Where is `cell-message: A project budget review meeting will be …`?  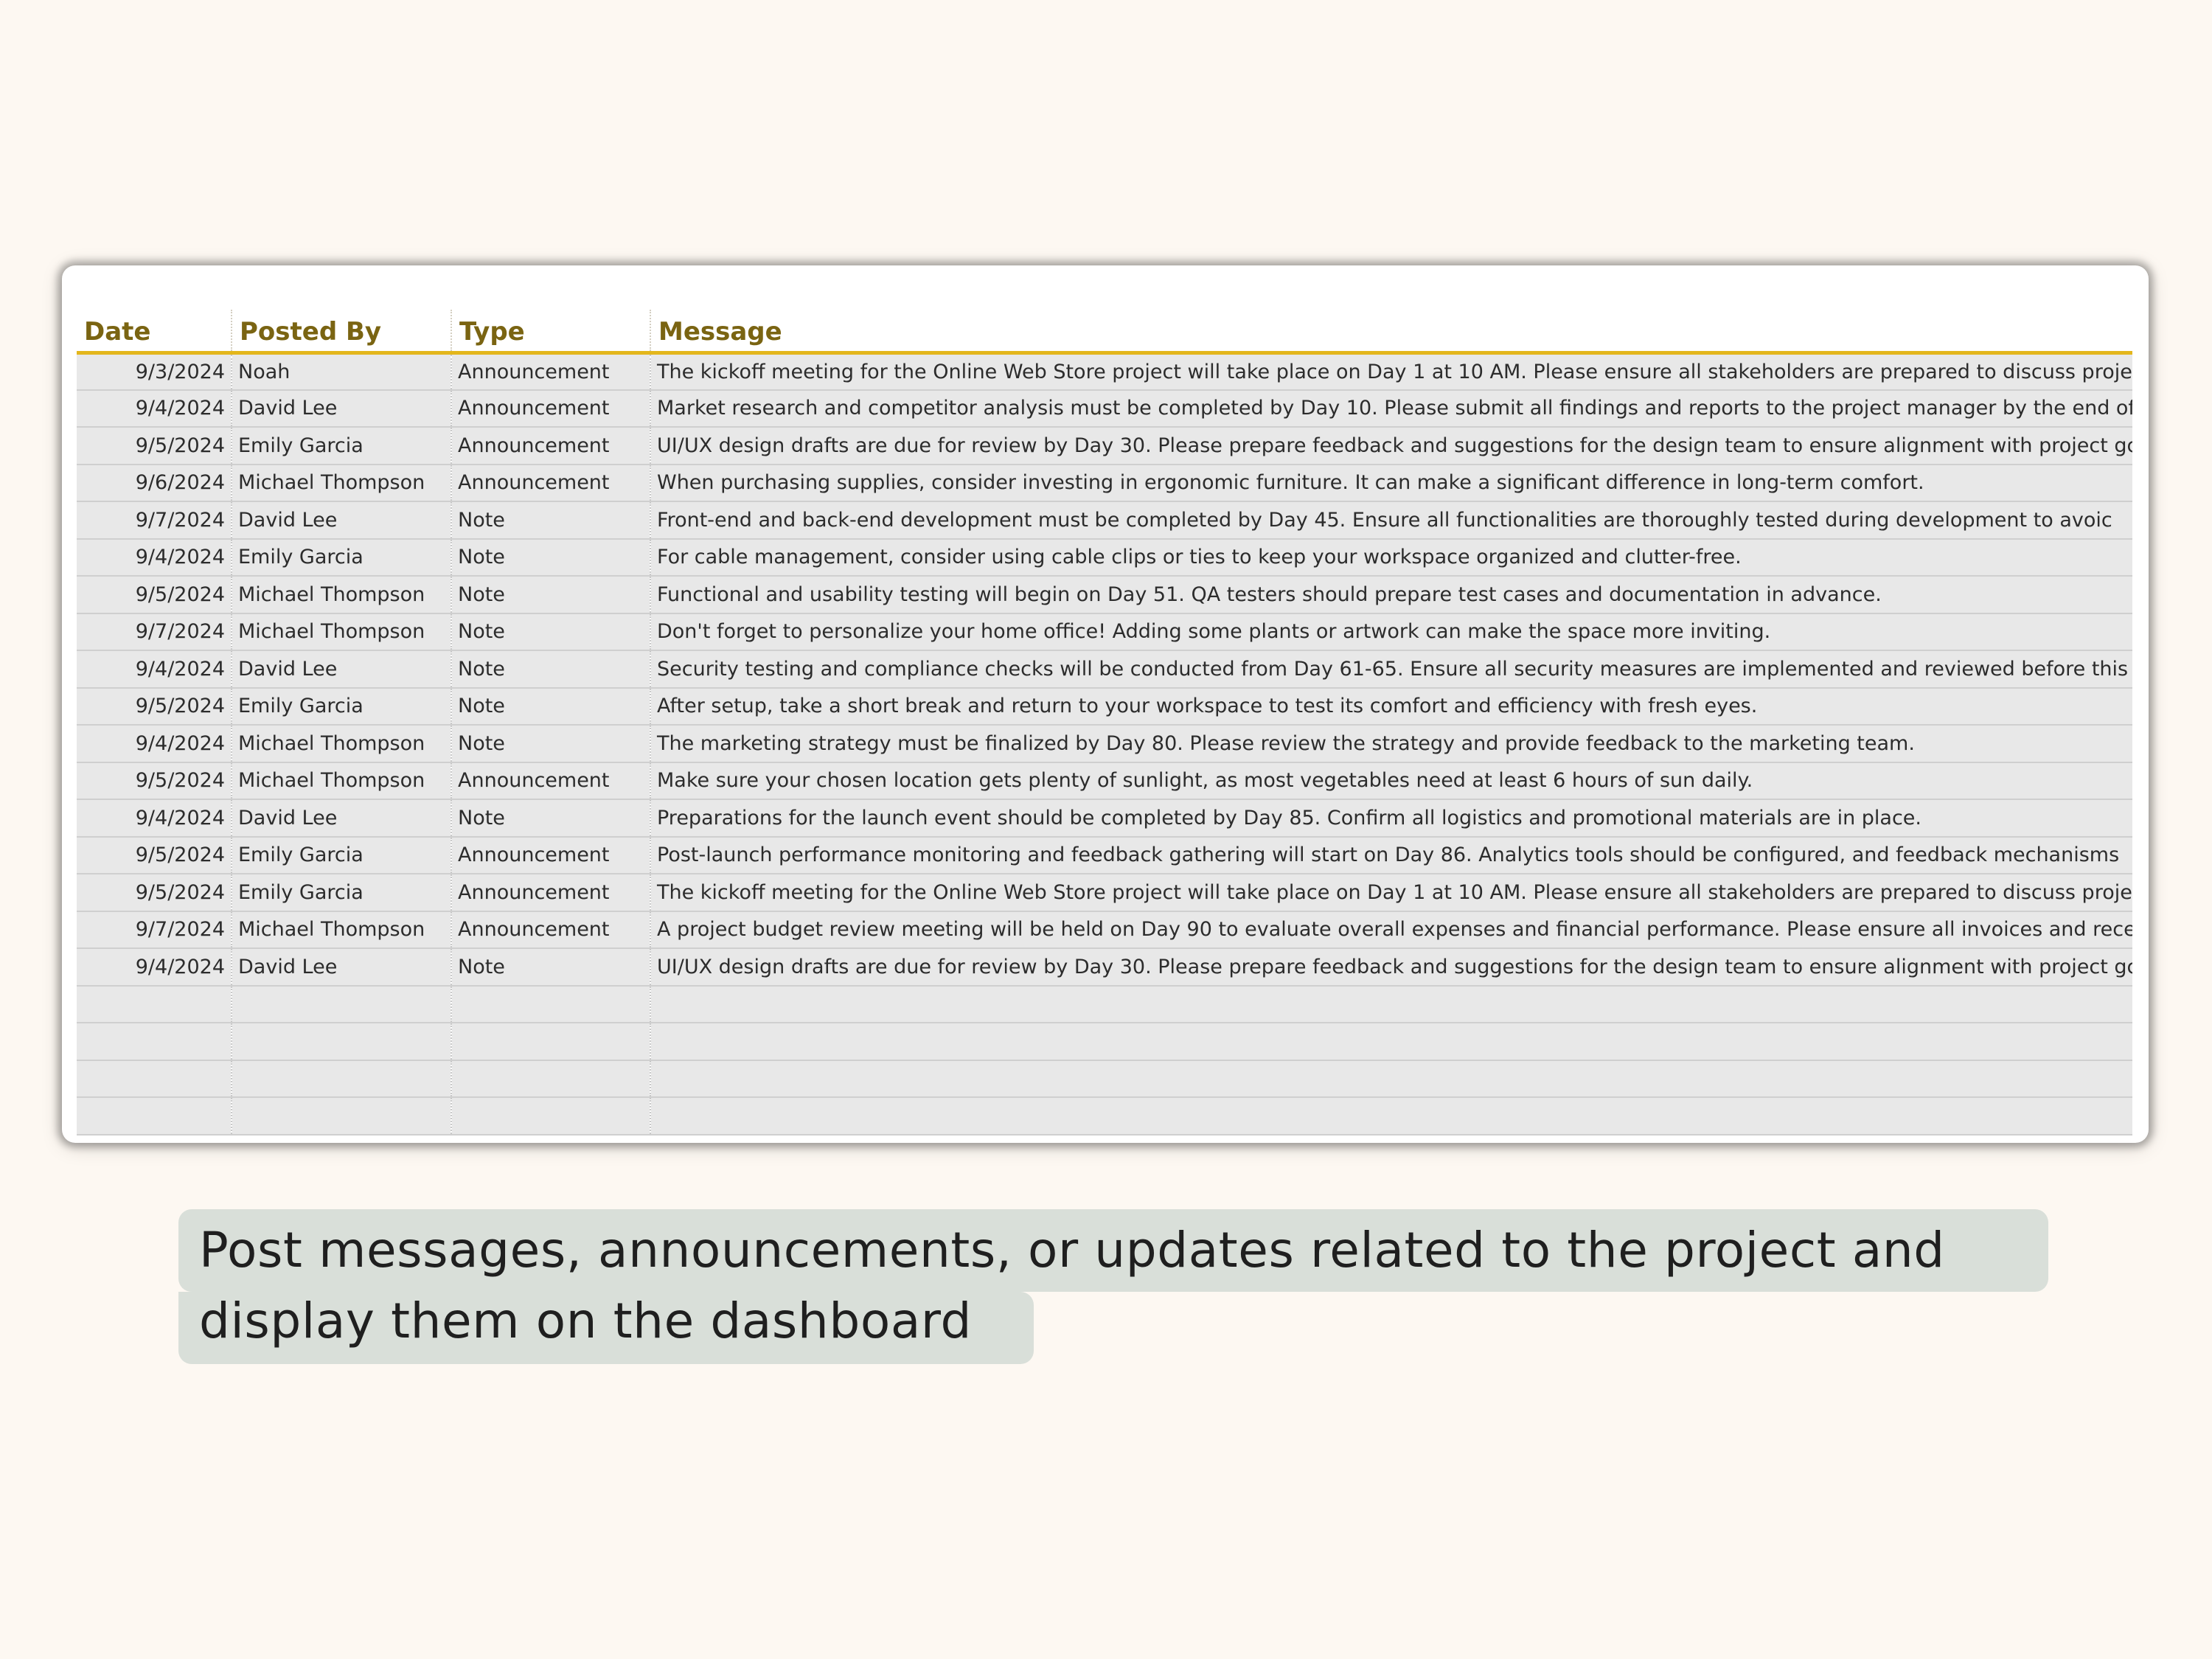
cell-message: A project budget review meeting will be … is located at coordinates (1391, 930).